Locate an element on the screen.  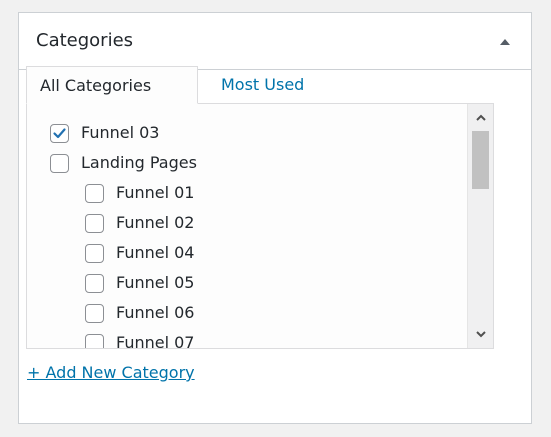
category-label: Funnel 05 is located at coordinates (155, 282).